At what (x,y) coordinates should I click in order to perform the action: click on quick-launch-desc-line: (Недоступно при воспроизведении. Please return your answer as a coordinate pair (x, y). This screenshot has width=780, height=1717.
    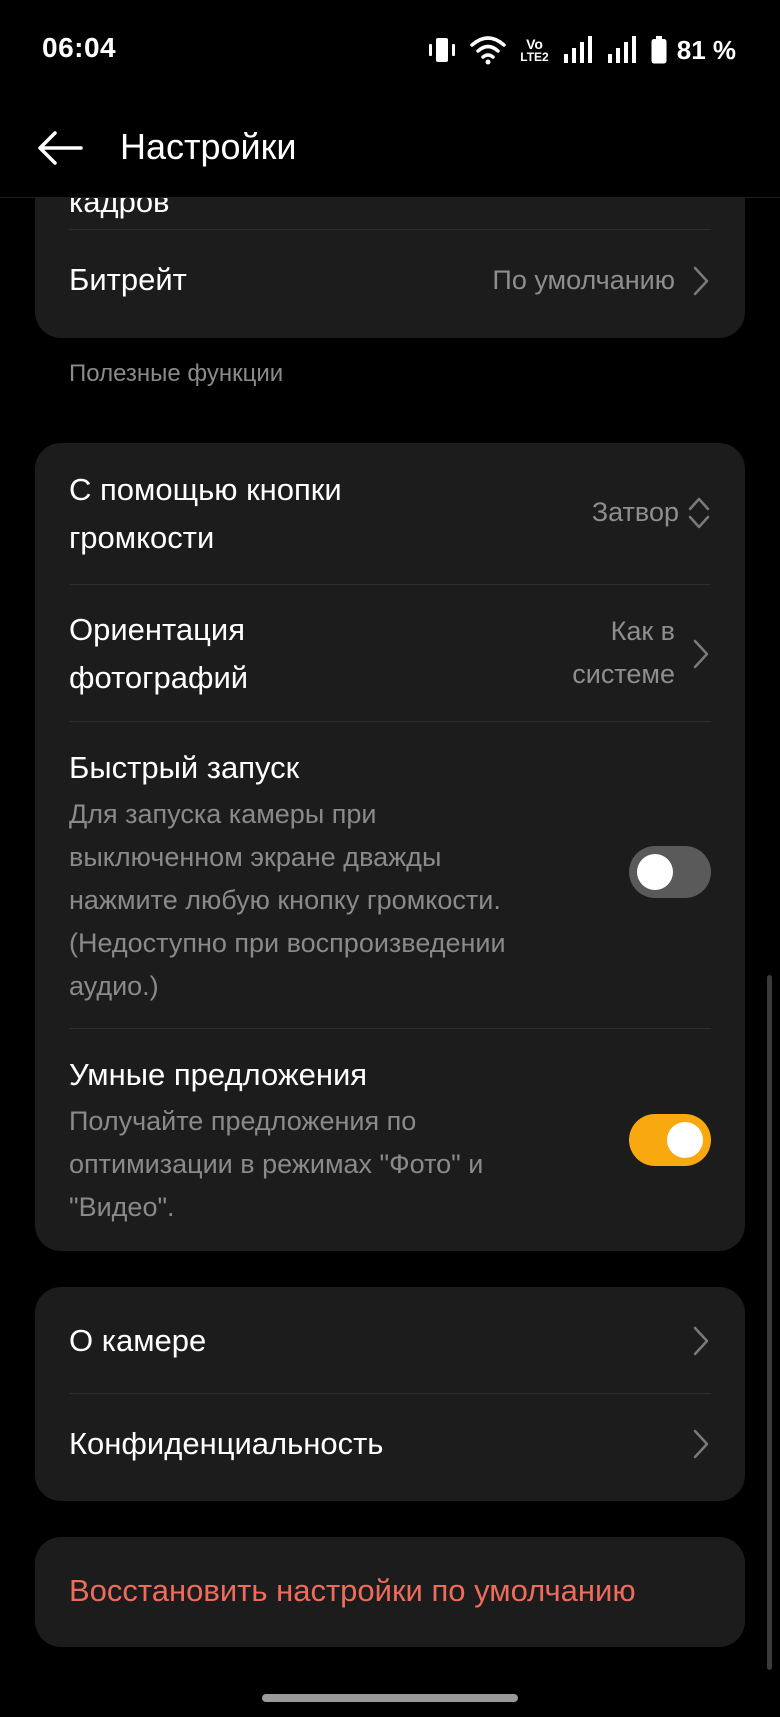
    Looking at the image, I should click on (287, 943).